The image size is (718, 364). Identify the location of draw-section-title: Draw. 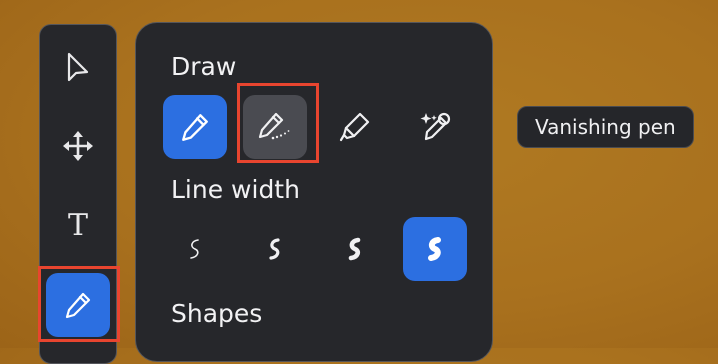
(204, 66).